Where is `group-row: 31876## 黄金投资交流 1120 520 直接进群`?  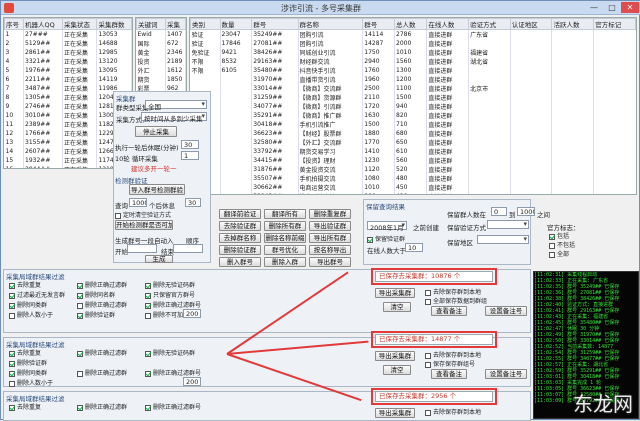 group-row: 31876## 黄金投资交流 1120 520 直接进群 is located at coordinates (413, 169).